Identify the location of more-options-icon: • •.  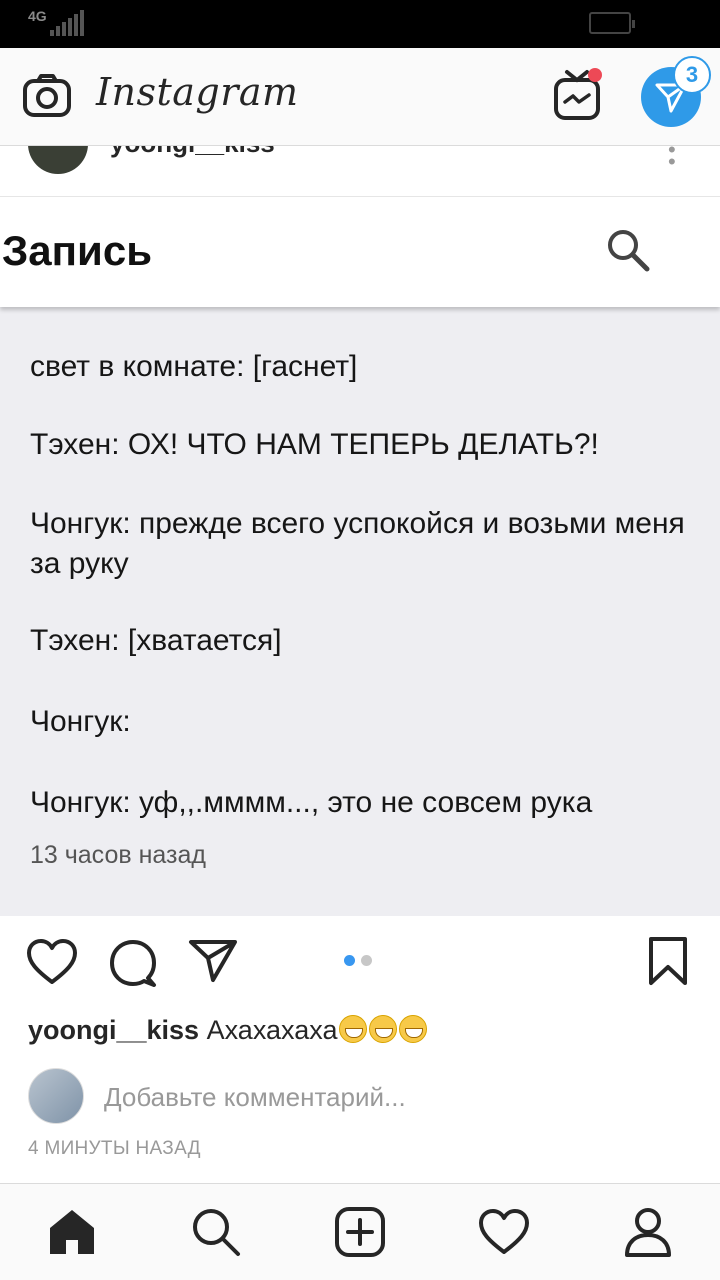
(672, 156).